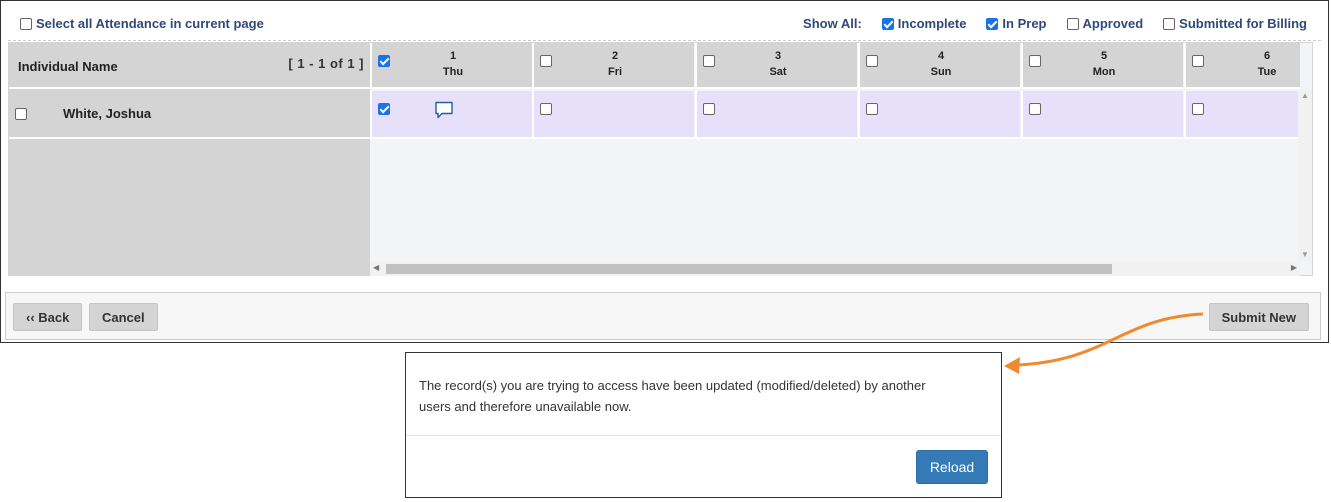 The image size is (1331, 502). I want to click on cancel-button: Cancel, so click(123, 317).